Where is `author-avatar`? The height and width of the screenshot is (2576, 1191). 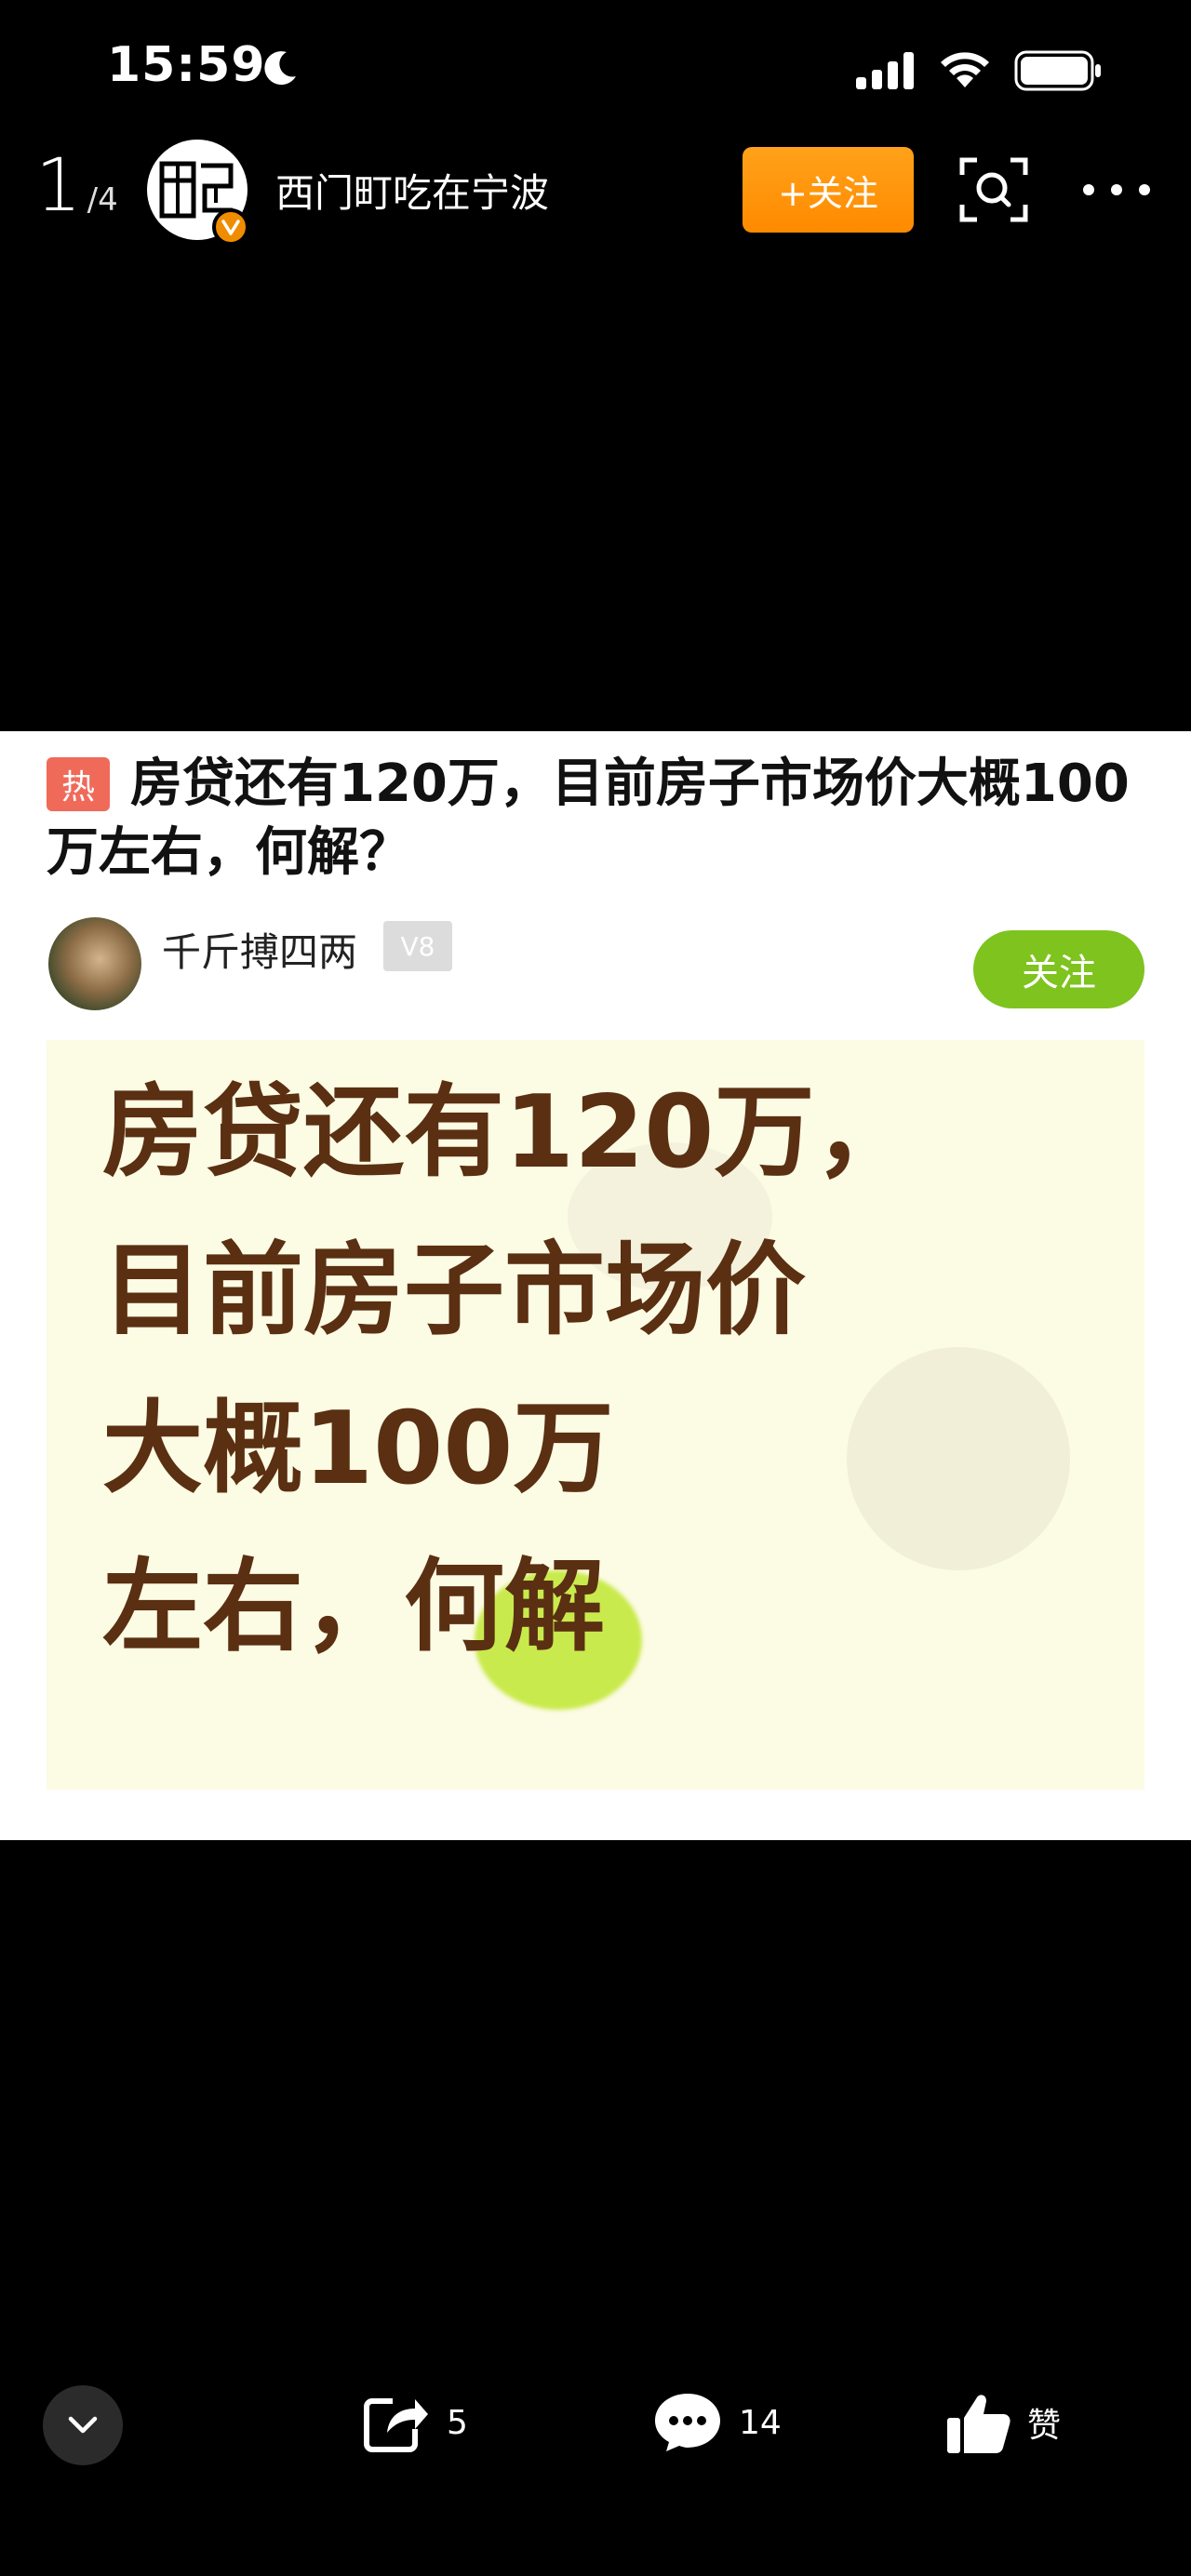 author-avatar is located at coordinates (198, 193).